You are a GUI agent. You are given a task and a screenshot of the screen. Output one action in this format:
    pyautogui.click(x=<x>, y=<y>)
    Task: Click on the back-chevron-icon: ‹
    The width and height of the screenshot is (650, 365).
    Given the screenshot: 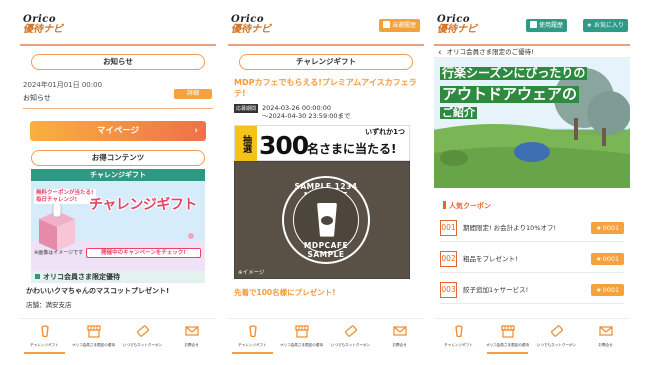 What is the action you would take?
    pyautogui.click(x=440, y=53)
    